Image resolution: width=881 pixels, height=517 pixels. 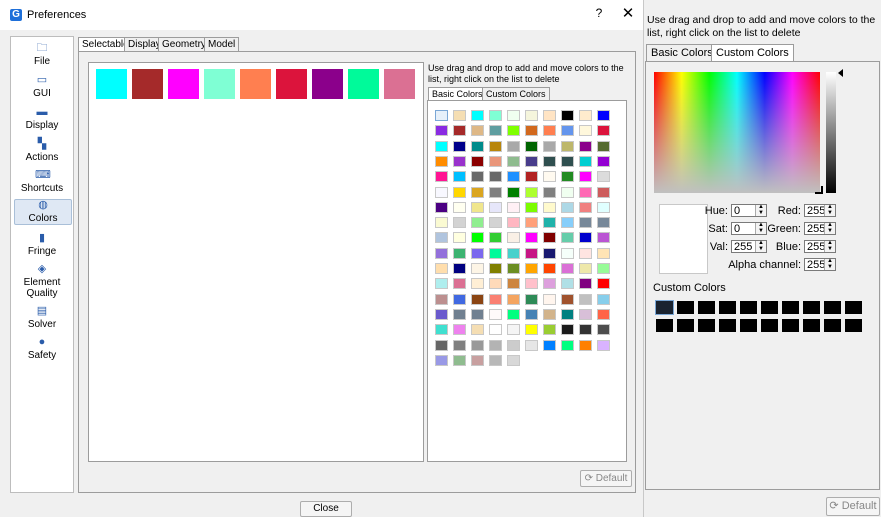 I want to click on tab-basic-colors: Basic Colors, so click(x=457, y=93).